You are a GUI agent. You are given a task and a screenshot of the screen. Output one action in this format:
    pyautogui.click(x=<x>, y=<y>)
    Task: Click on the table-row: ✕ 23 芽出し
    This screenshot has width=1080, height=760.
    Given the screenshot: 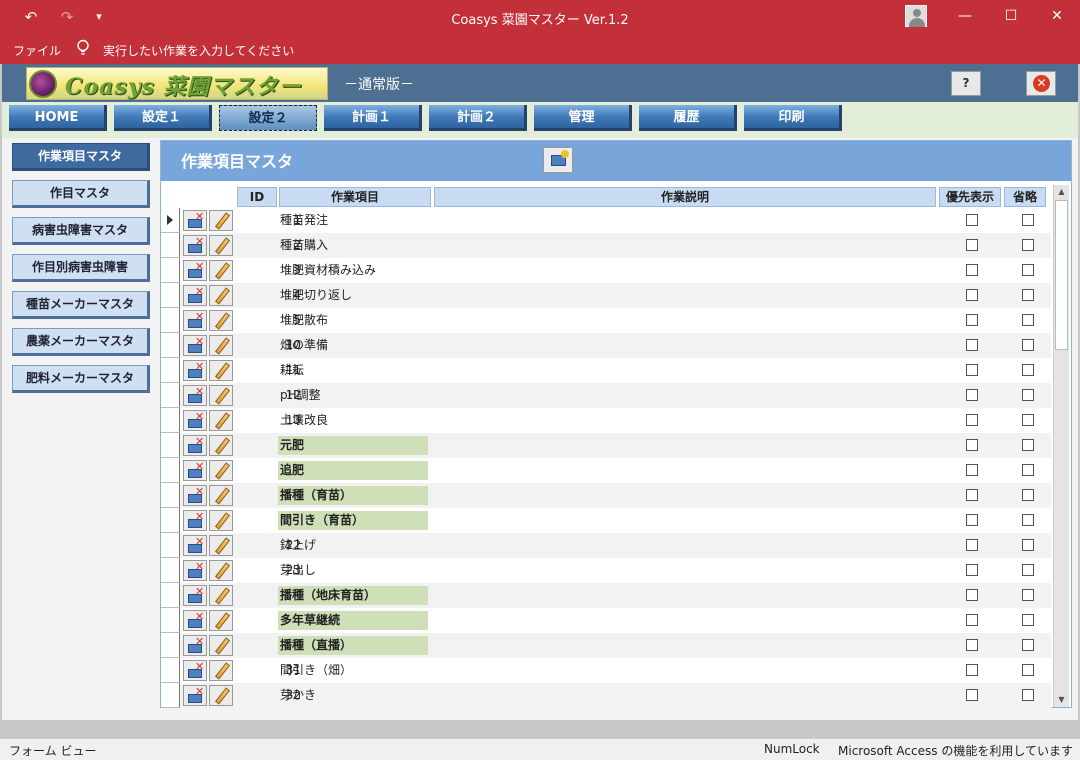 What is the action you would take?
    pyautogui.click(x=606, y=570)
    